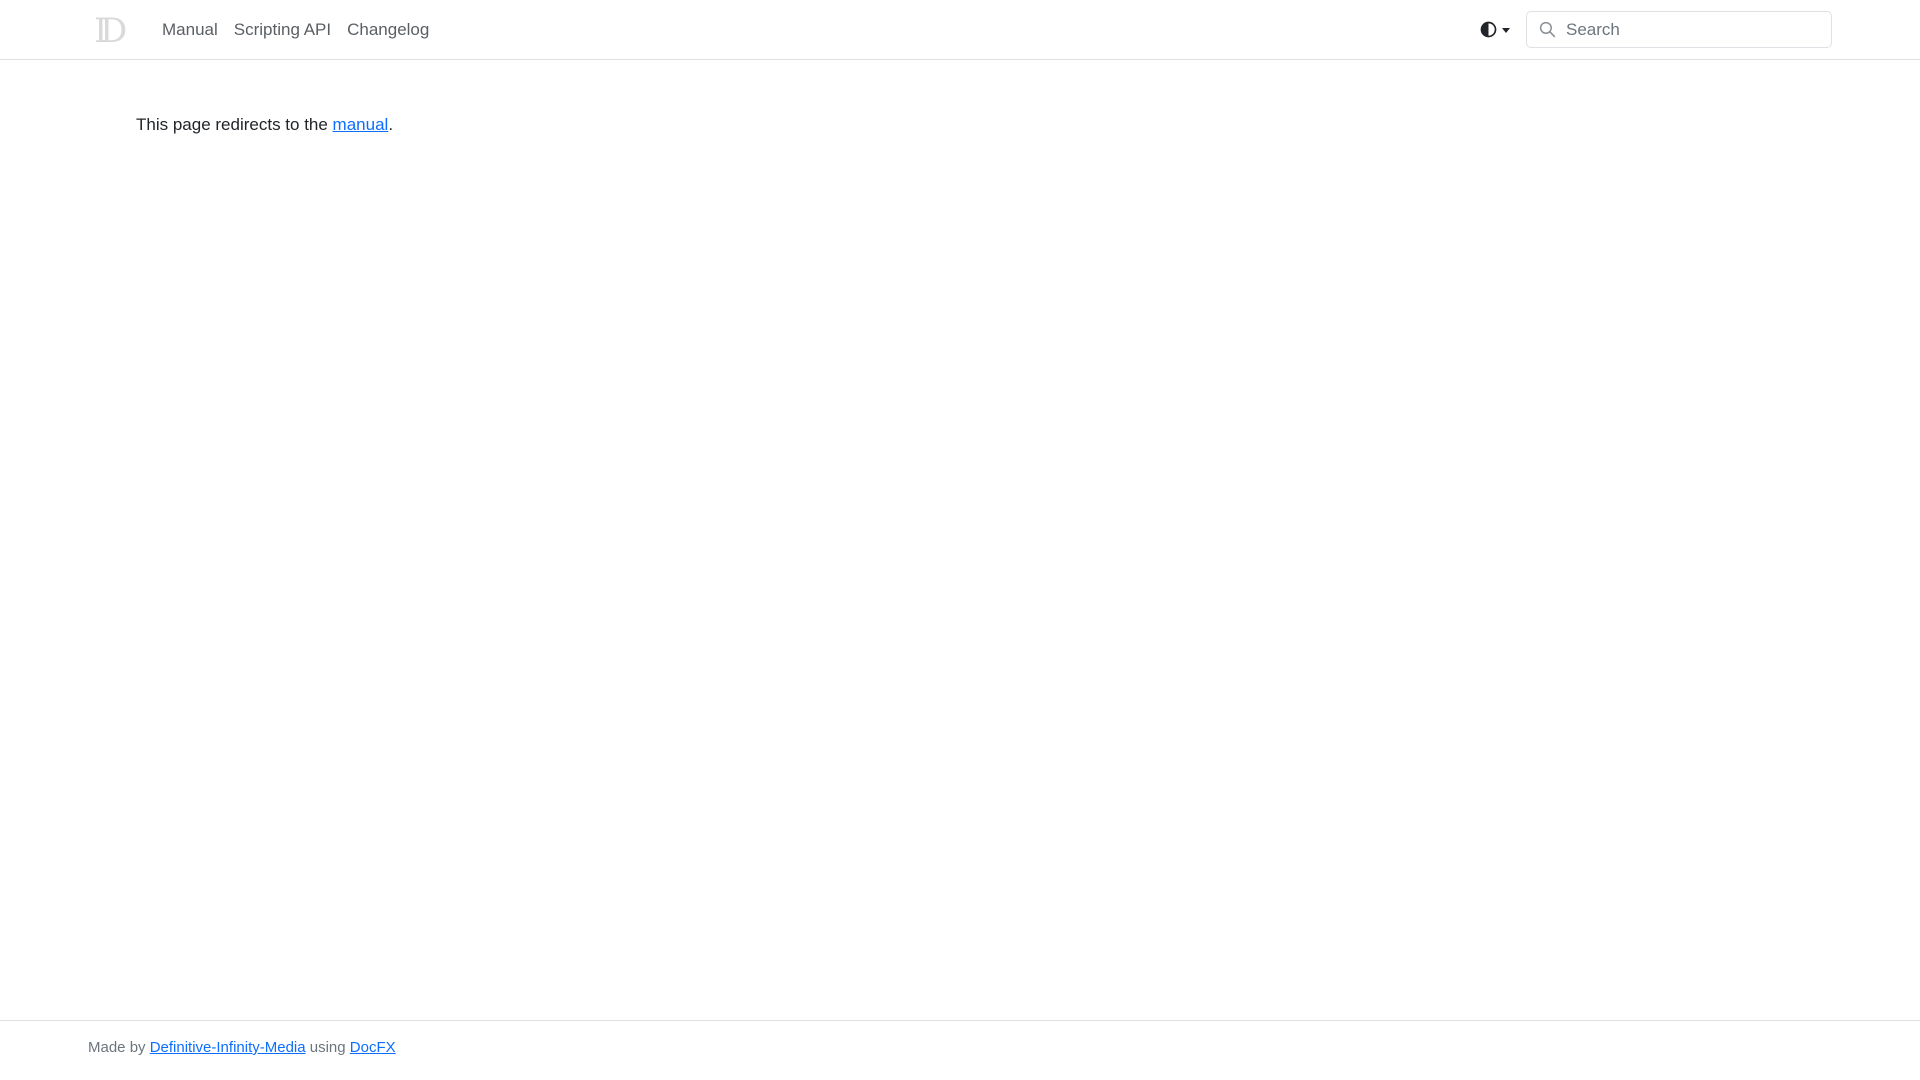 This screenshot has width=1920, height=1080. Describe the element at coordinates (194, 30) in the screenshot. I see `nav-item-manual: Manual` at that location.